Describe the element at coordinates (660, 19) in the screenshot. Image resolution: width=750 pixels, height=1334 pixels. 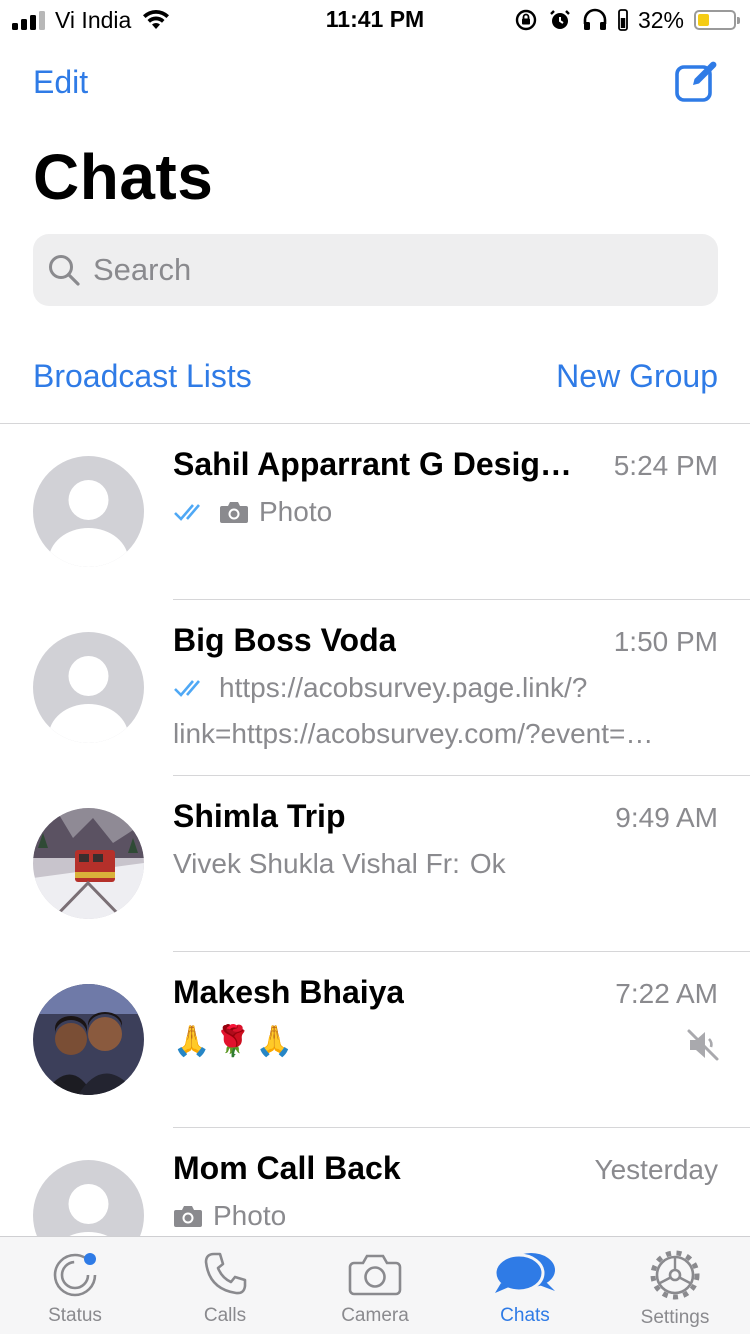
I see `battery-percent: 32%` at that location.